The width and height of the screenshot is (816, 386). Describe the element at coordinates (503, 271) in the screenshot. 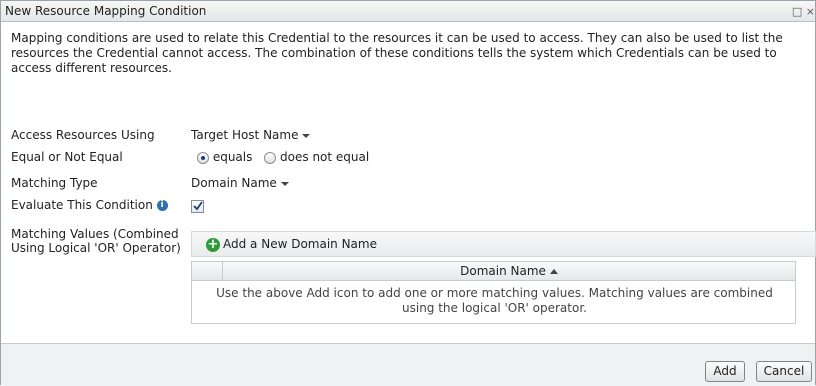

I see `domain-name-column-label: Domain Name` at that location.